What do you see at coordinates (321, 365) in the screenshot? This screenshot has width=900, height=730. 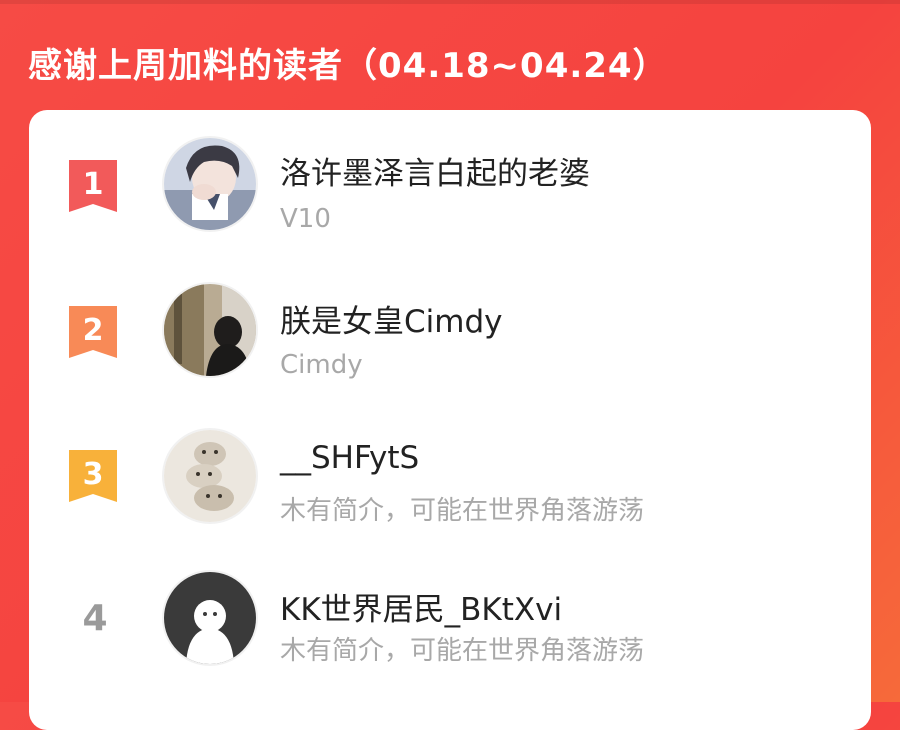 I see `reader-subtitle: Cimdy` at bounding box center [321, 365].